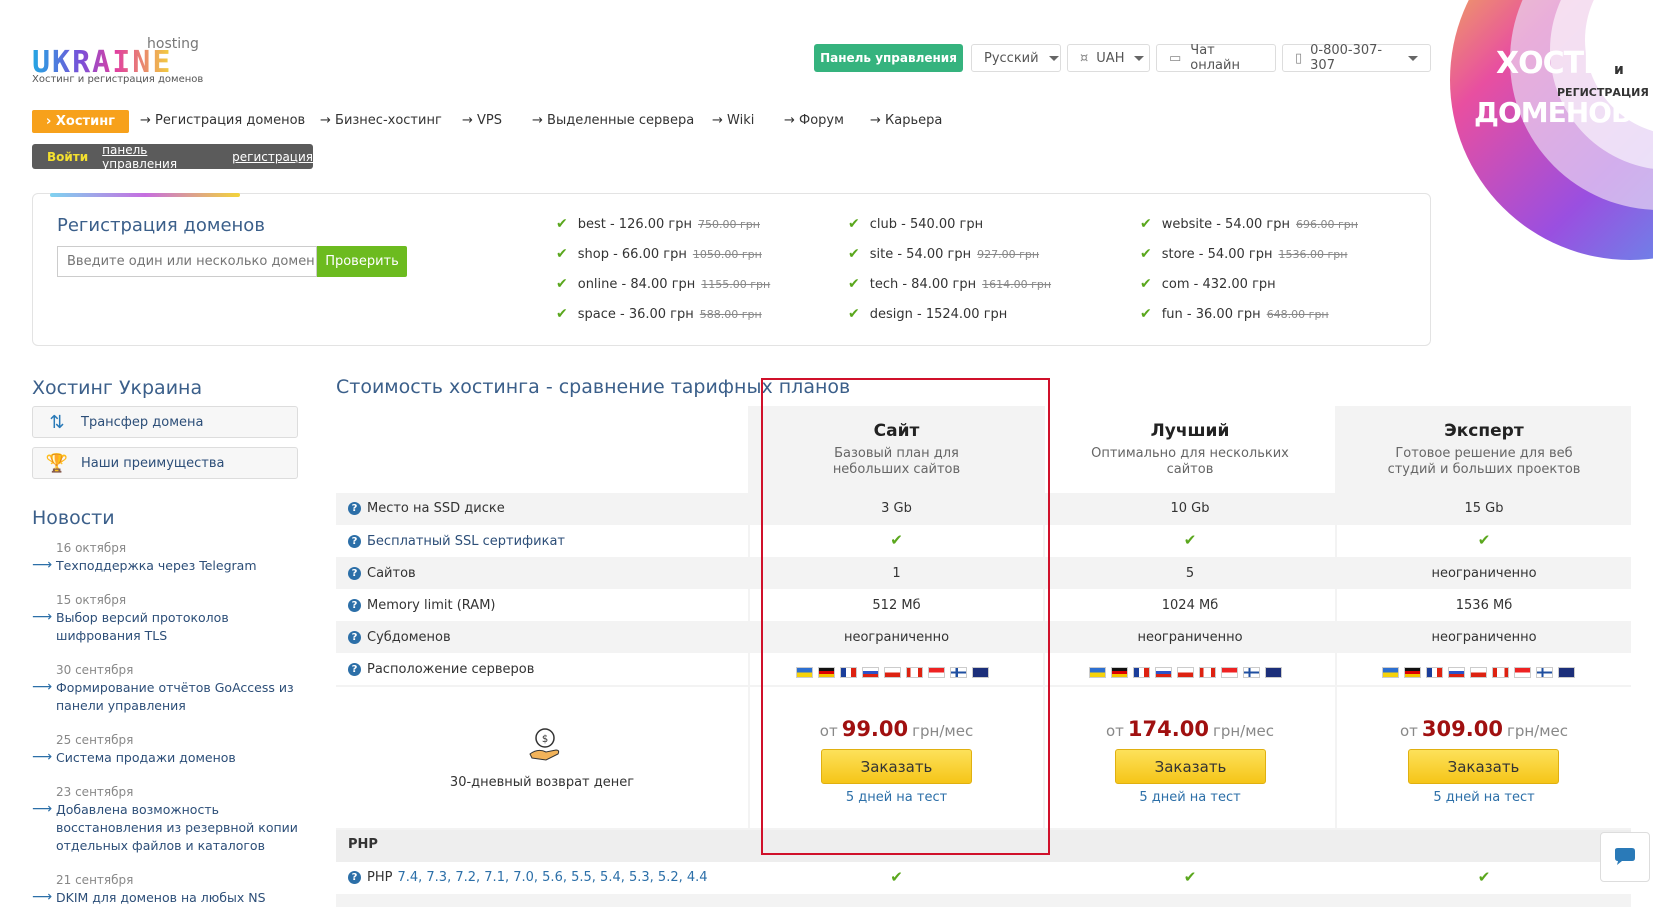  What do you see at coordinates (636, 284) in the screenshot?
I see `zone-price: online - 84.00 грн` at bounding box center [636, 284].